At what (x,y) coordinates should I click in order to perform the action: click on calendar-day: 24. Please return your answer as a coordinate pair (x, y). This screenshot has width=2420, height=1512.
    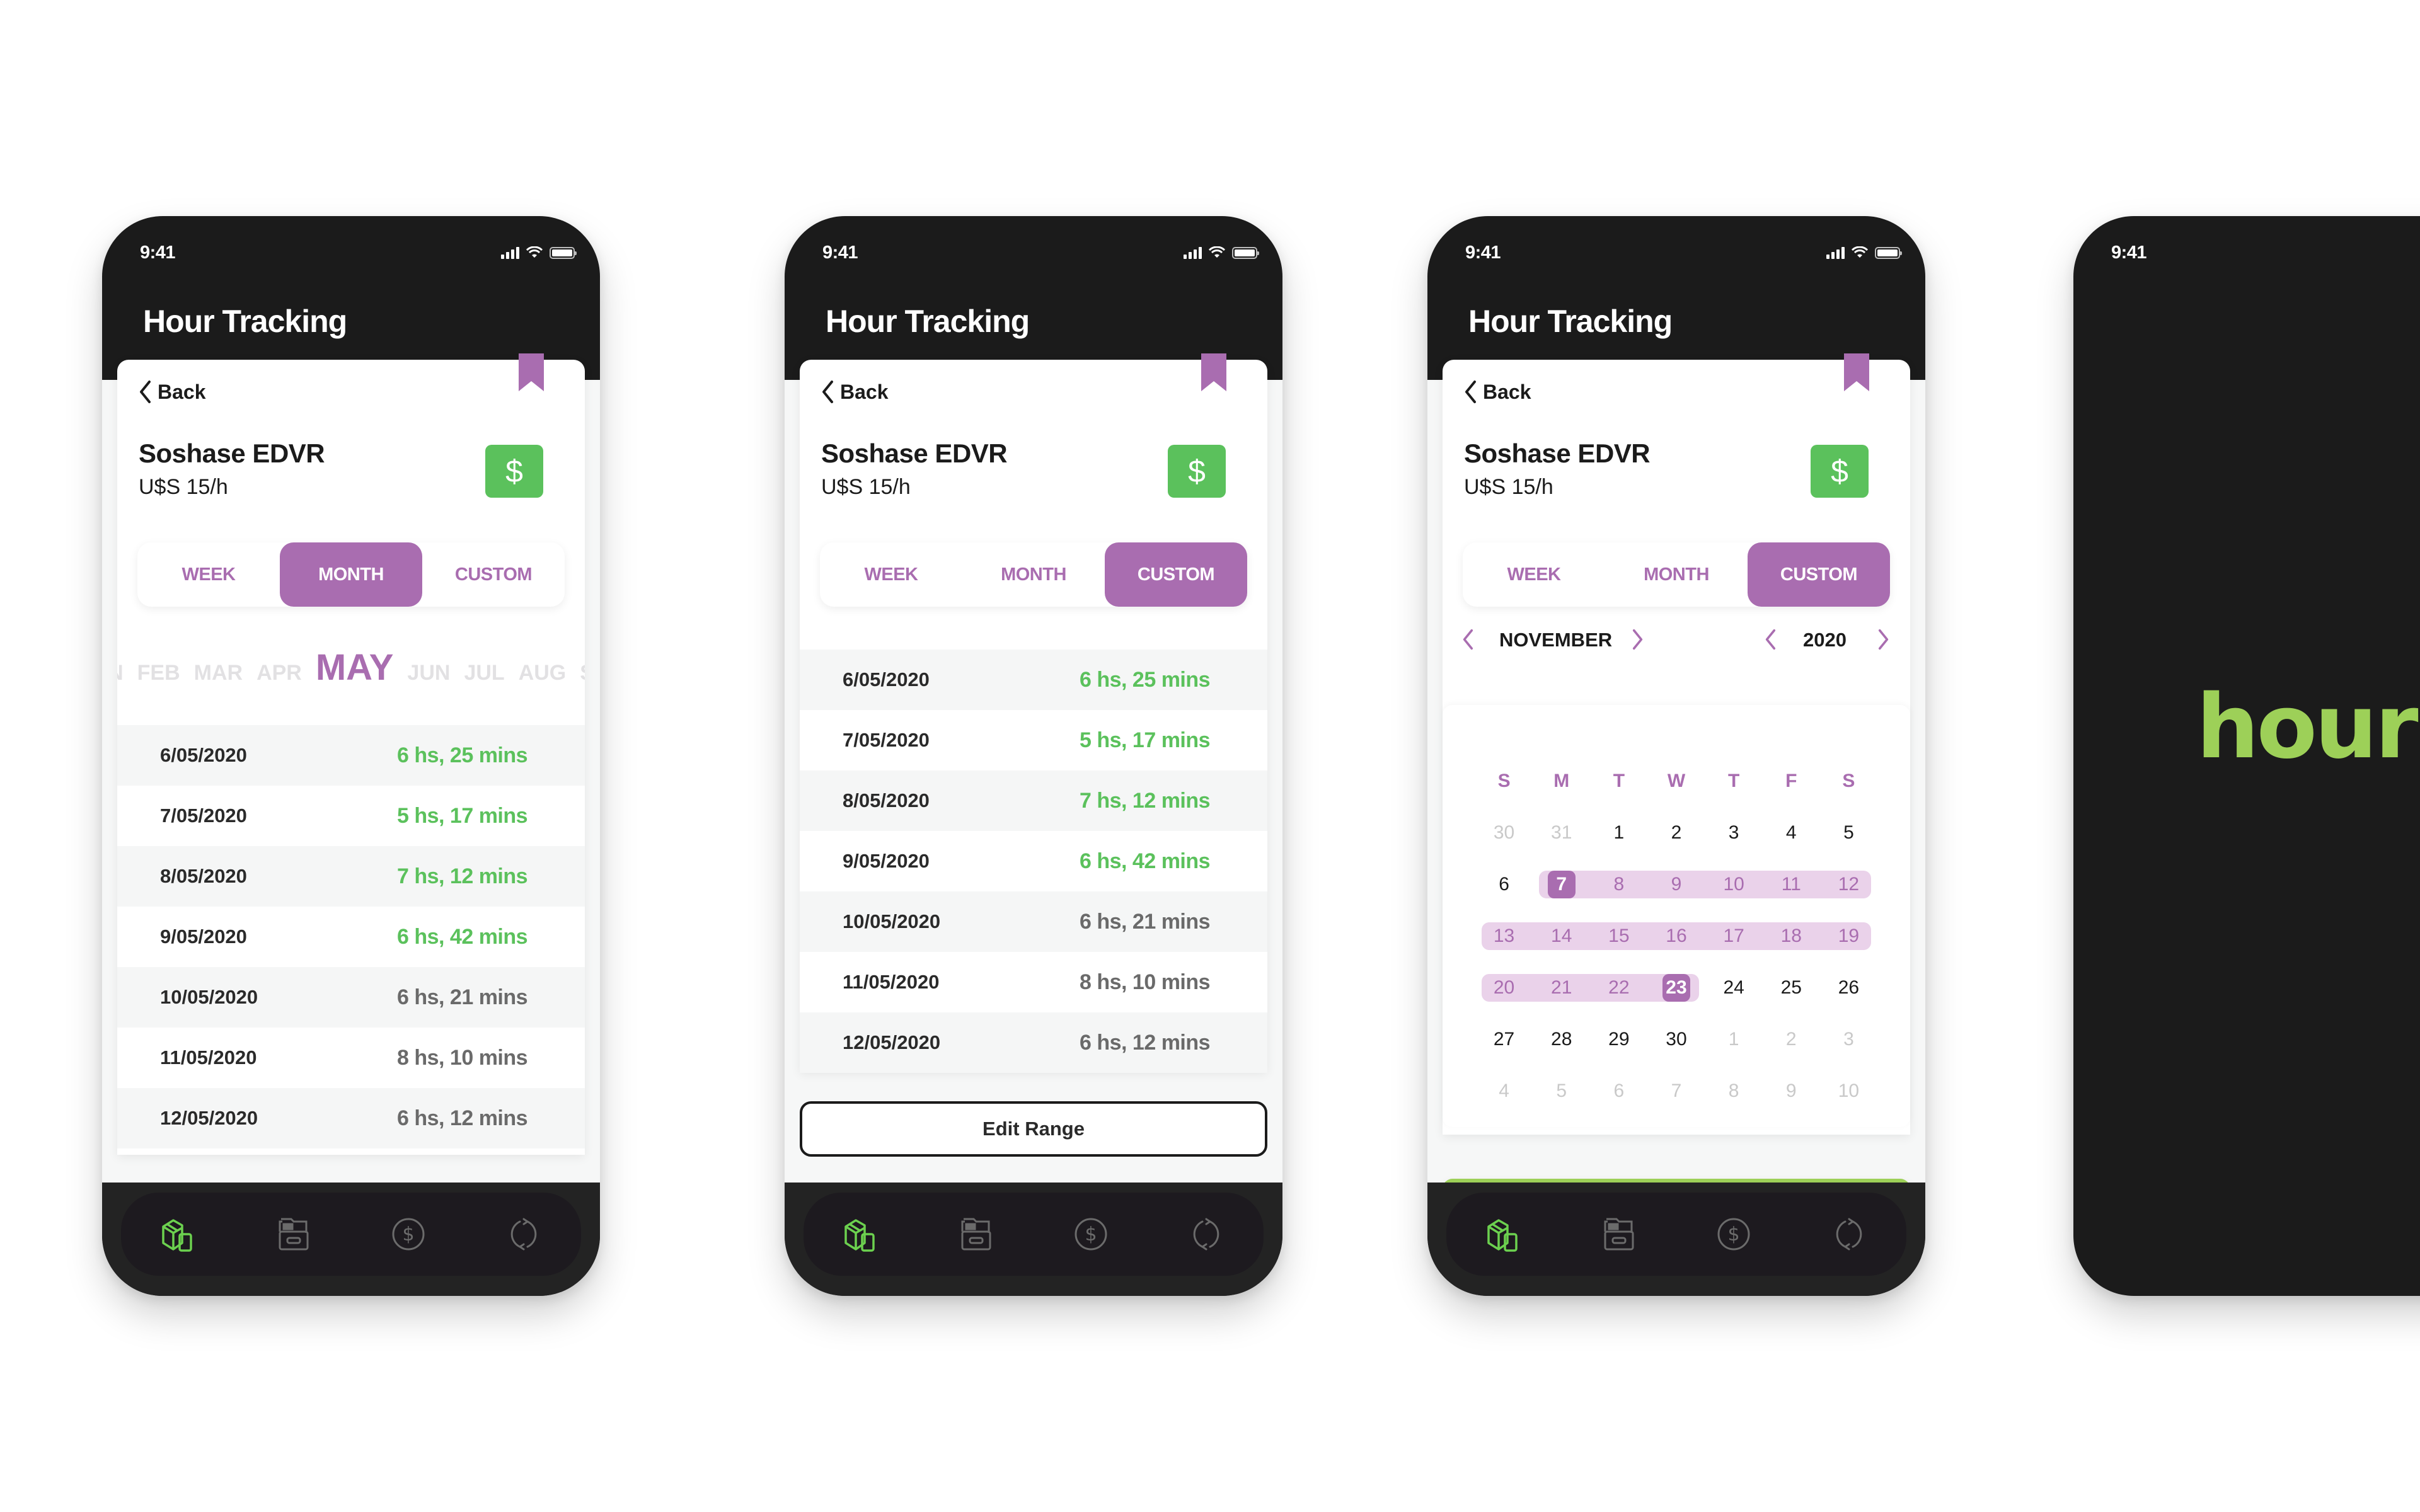
    Looking at the image, I should click on (1734, 988).